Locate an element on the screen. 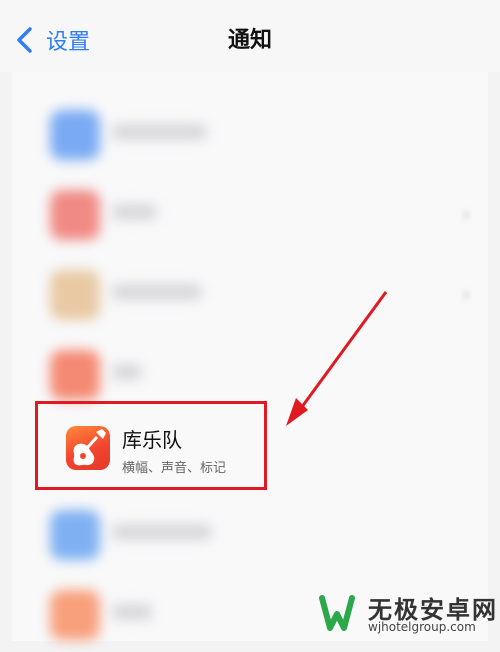  navigation-bar: 设置 通知 is located at coordinates (250, 36).